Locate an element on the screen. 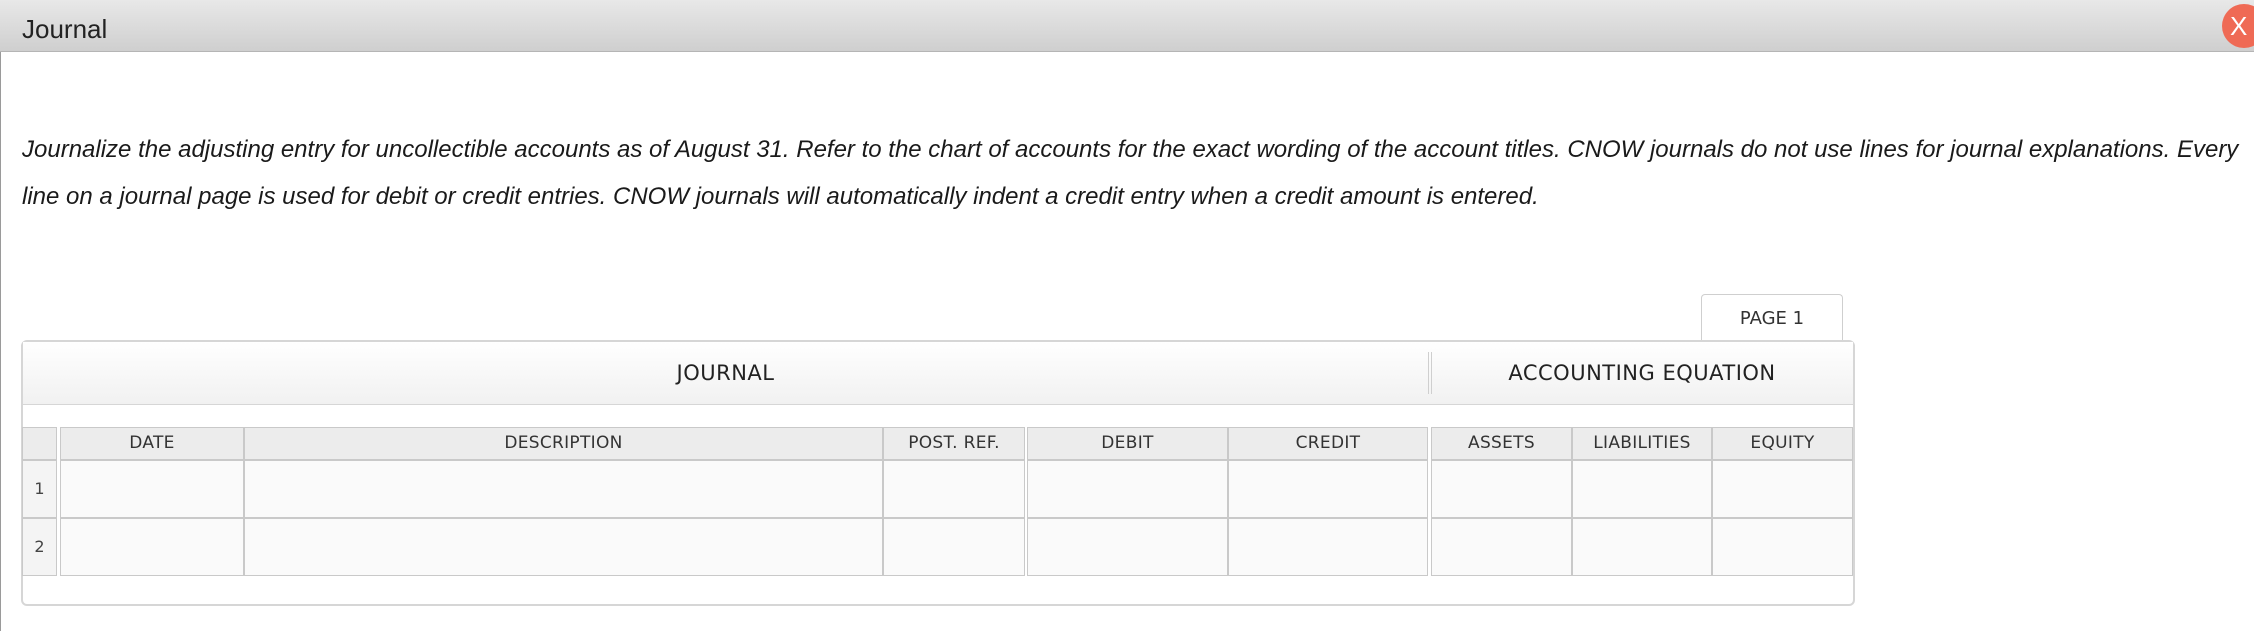 The height and width of the screenshot is (631, 2254). col-header-date: DATE is located at coordinates (152, 443).